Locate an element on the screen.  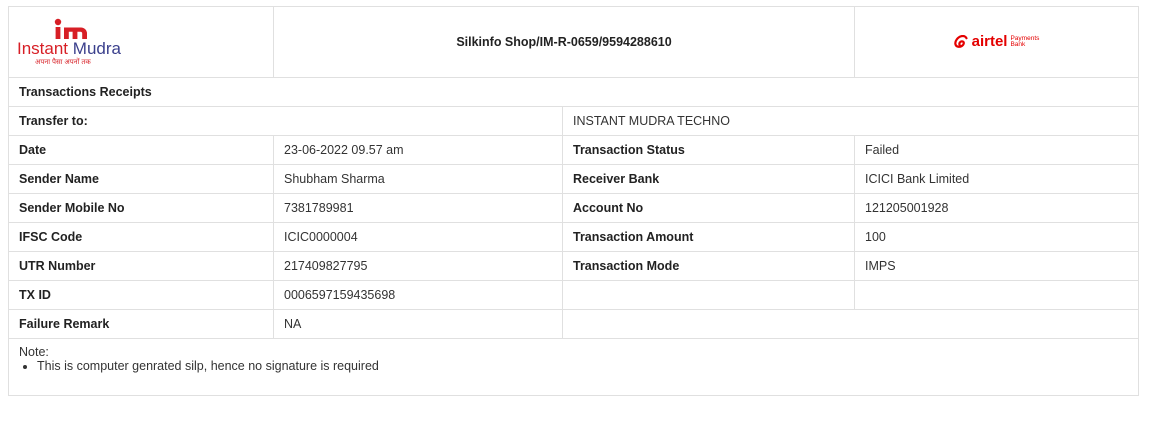
airtel-word: airtel is located at coordinates (989, 41).